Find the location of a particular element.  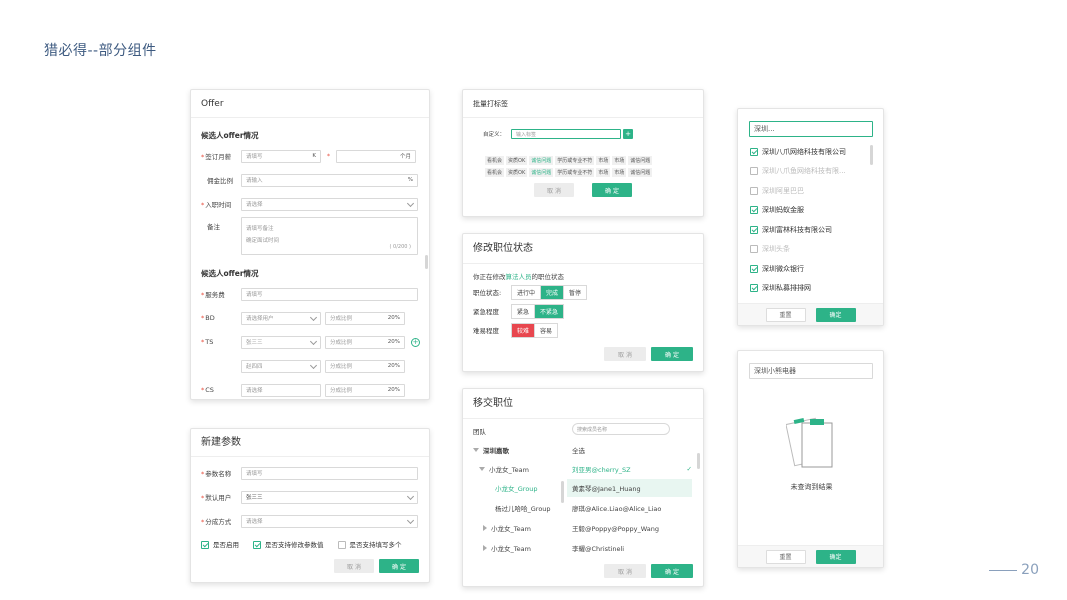

ts-split-input-2: 分成比例 20% is located at coordinates (365, 366).